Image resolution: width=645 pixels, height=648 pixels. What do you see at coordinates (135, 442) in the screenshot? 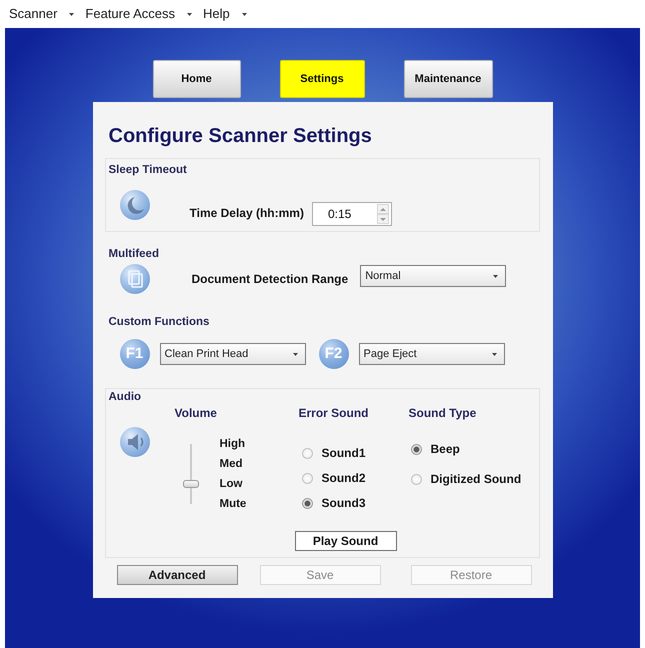
I see `speaker-icon` at bounding box center [135, 442].